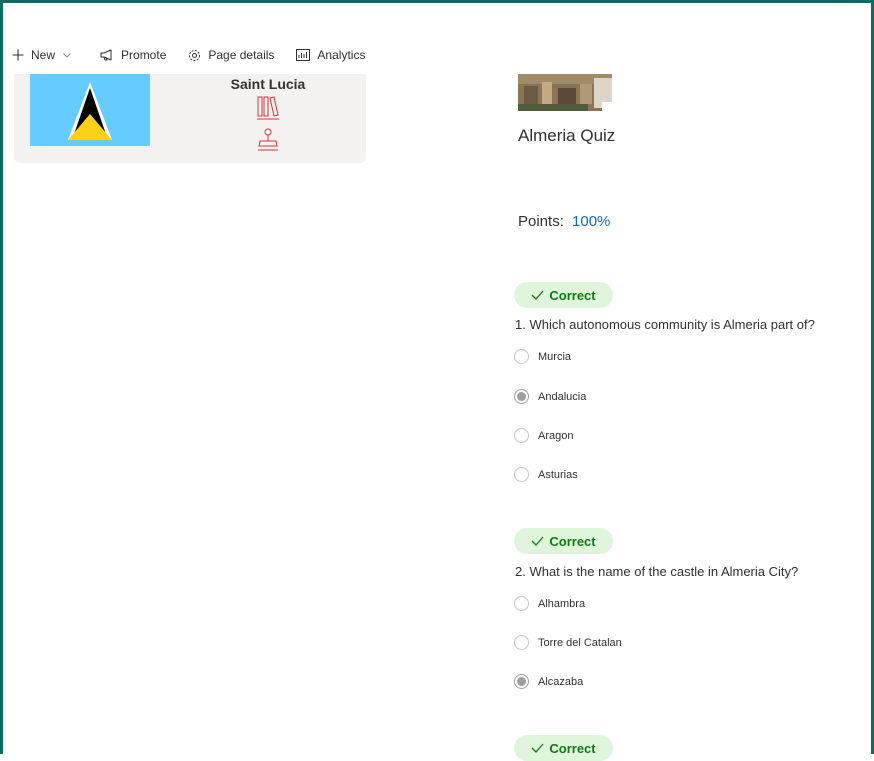 The height and width of the screenshot is (761, 874). I want to click on option-alhambra: Alhambra, so click(549, 603).